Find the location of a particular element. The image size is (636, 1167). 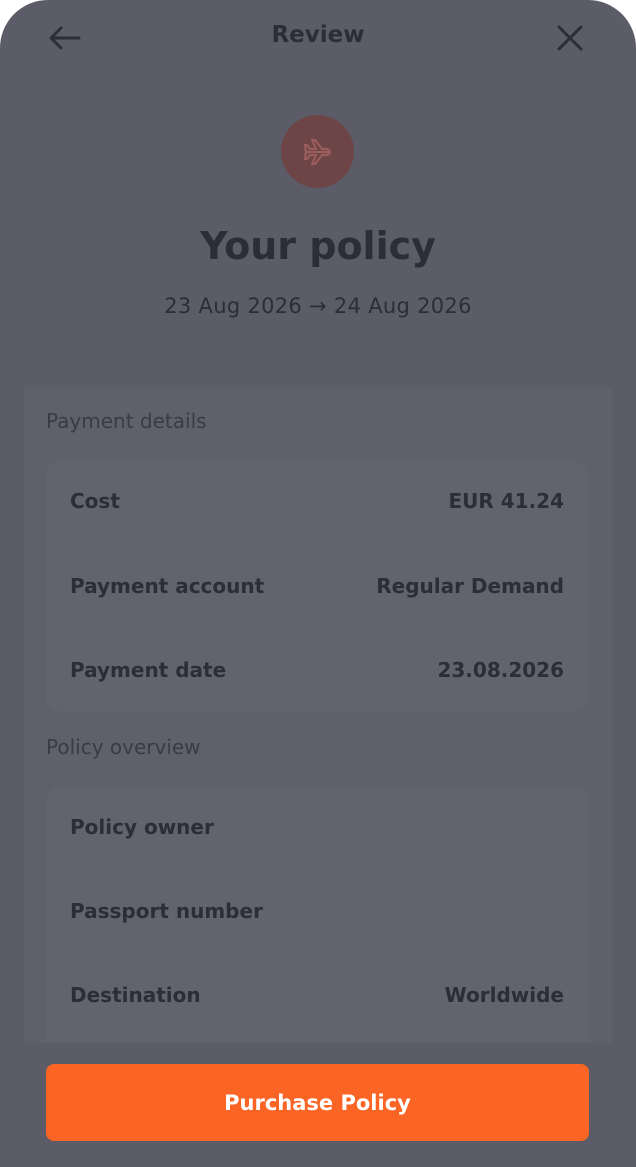

row-value: EUR 41.24 is located at coordinates (506, 501).